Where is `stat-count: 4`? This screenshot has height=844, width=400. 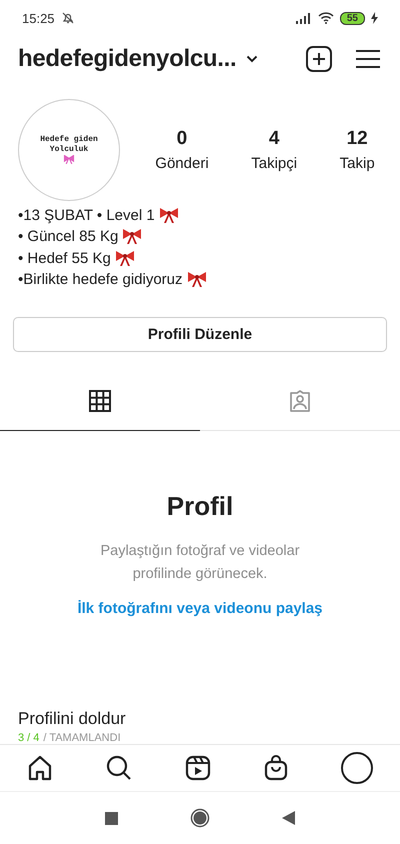
stat-count: 4 is located at coordinates (274, 139).